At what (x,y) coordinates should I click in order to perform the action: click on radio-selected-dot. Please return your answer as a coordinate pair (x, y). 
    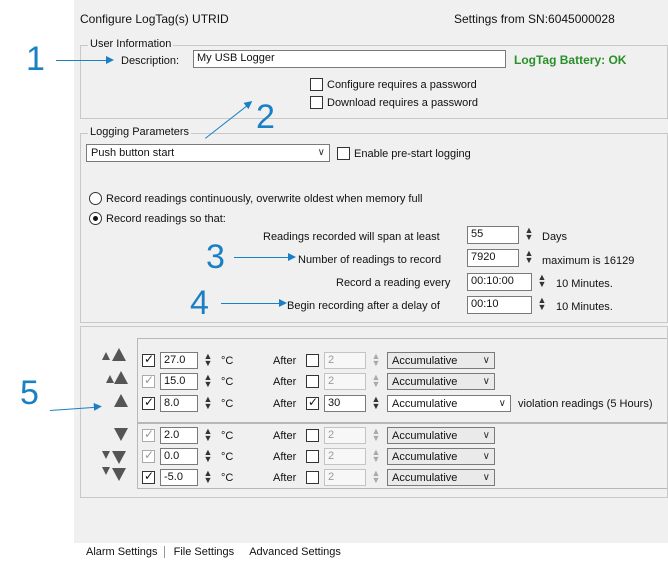
    Looking at the image, I should click on (95, 218).